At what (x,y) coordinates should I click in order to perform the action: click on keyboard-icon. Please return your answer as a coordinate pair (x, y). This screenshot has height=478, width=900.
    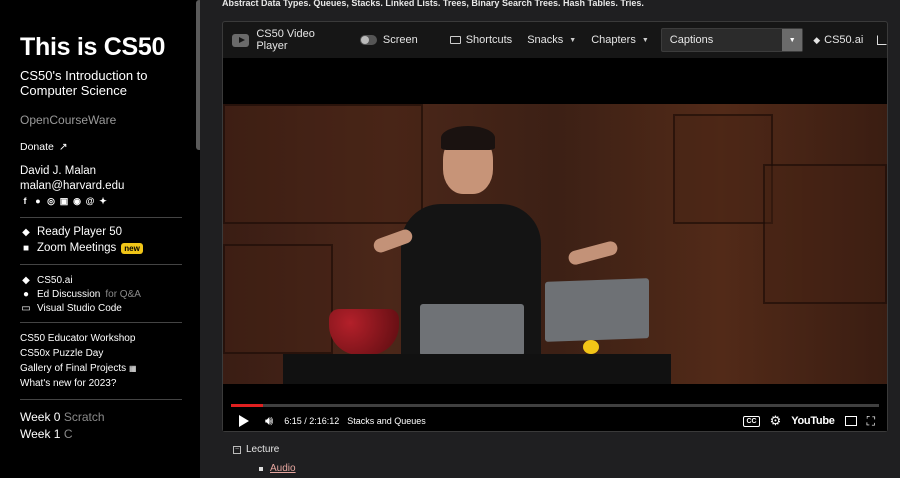
    Looking at the image, I should click on (455, 40).